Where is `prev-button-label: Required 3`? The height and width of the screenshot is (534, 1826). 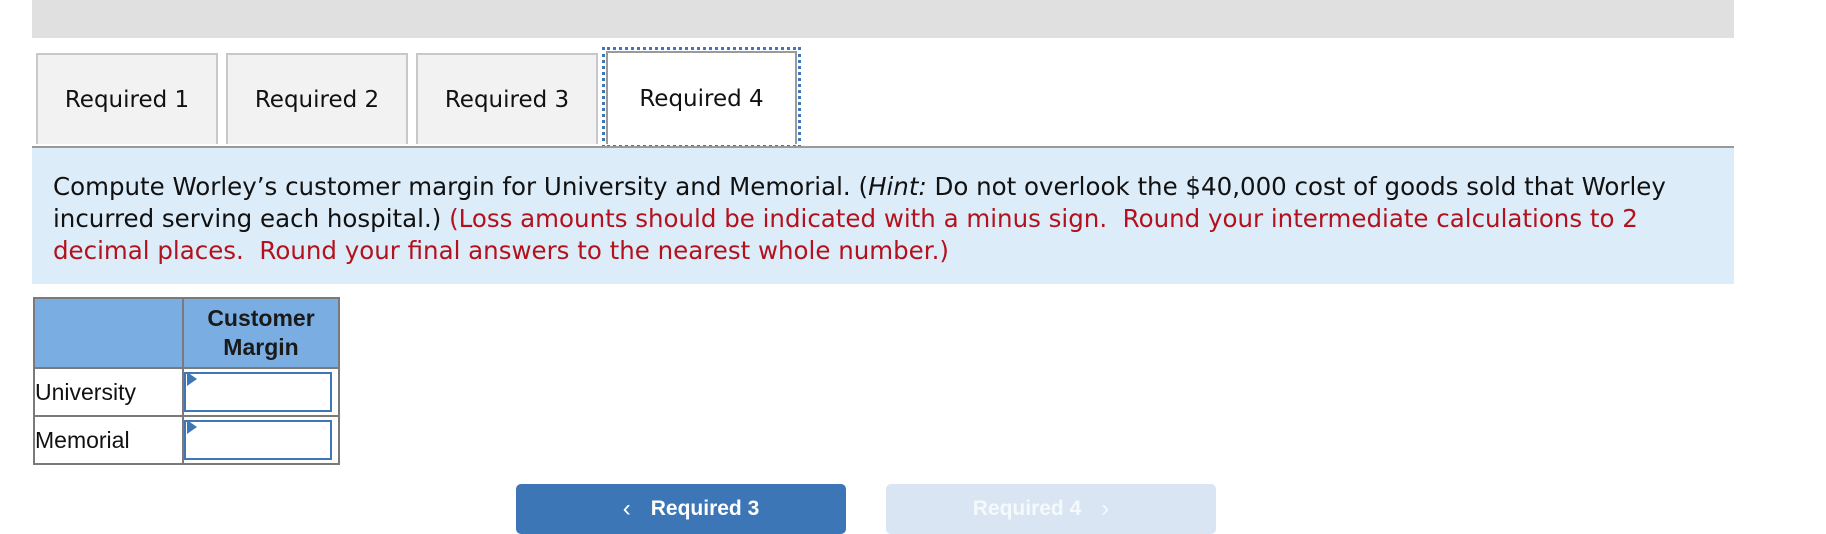
prev-button-label: Required 3 is located at coordinates (705, 508).